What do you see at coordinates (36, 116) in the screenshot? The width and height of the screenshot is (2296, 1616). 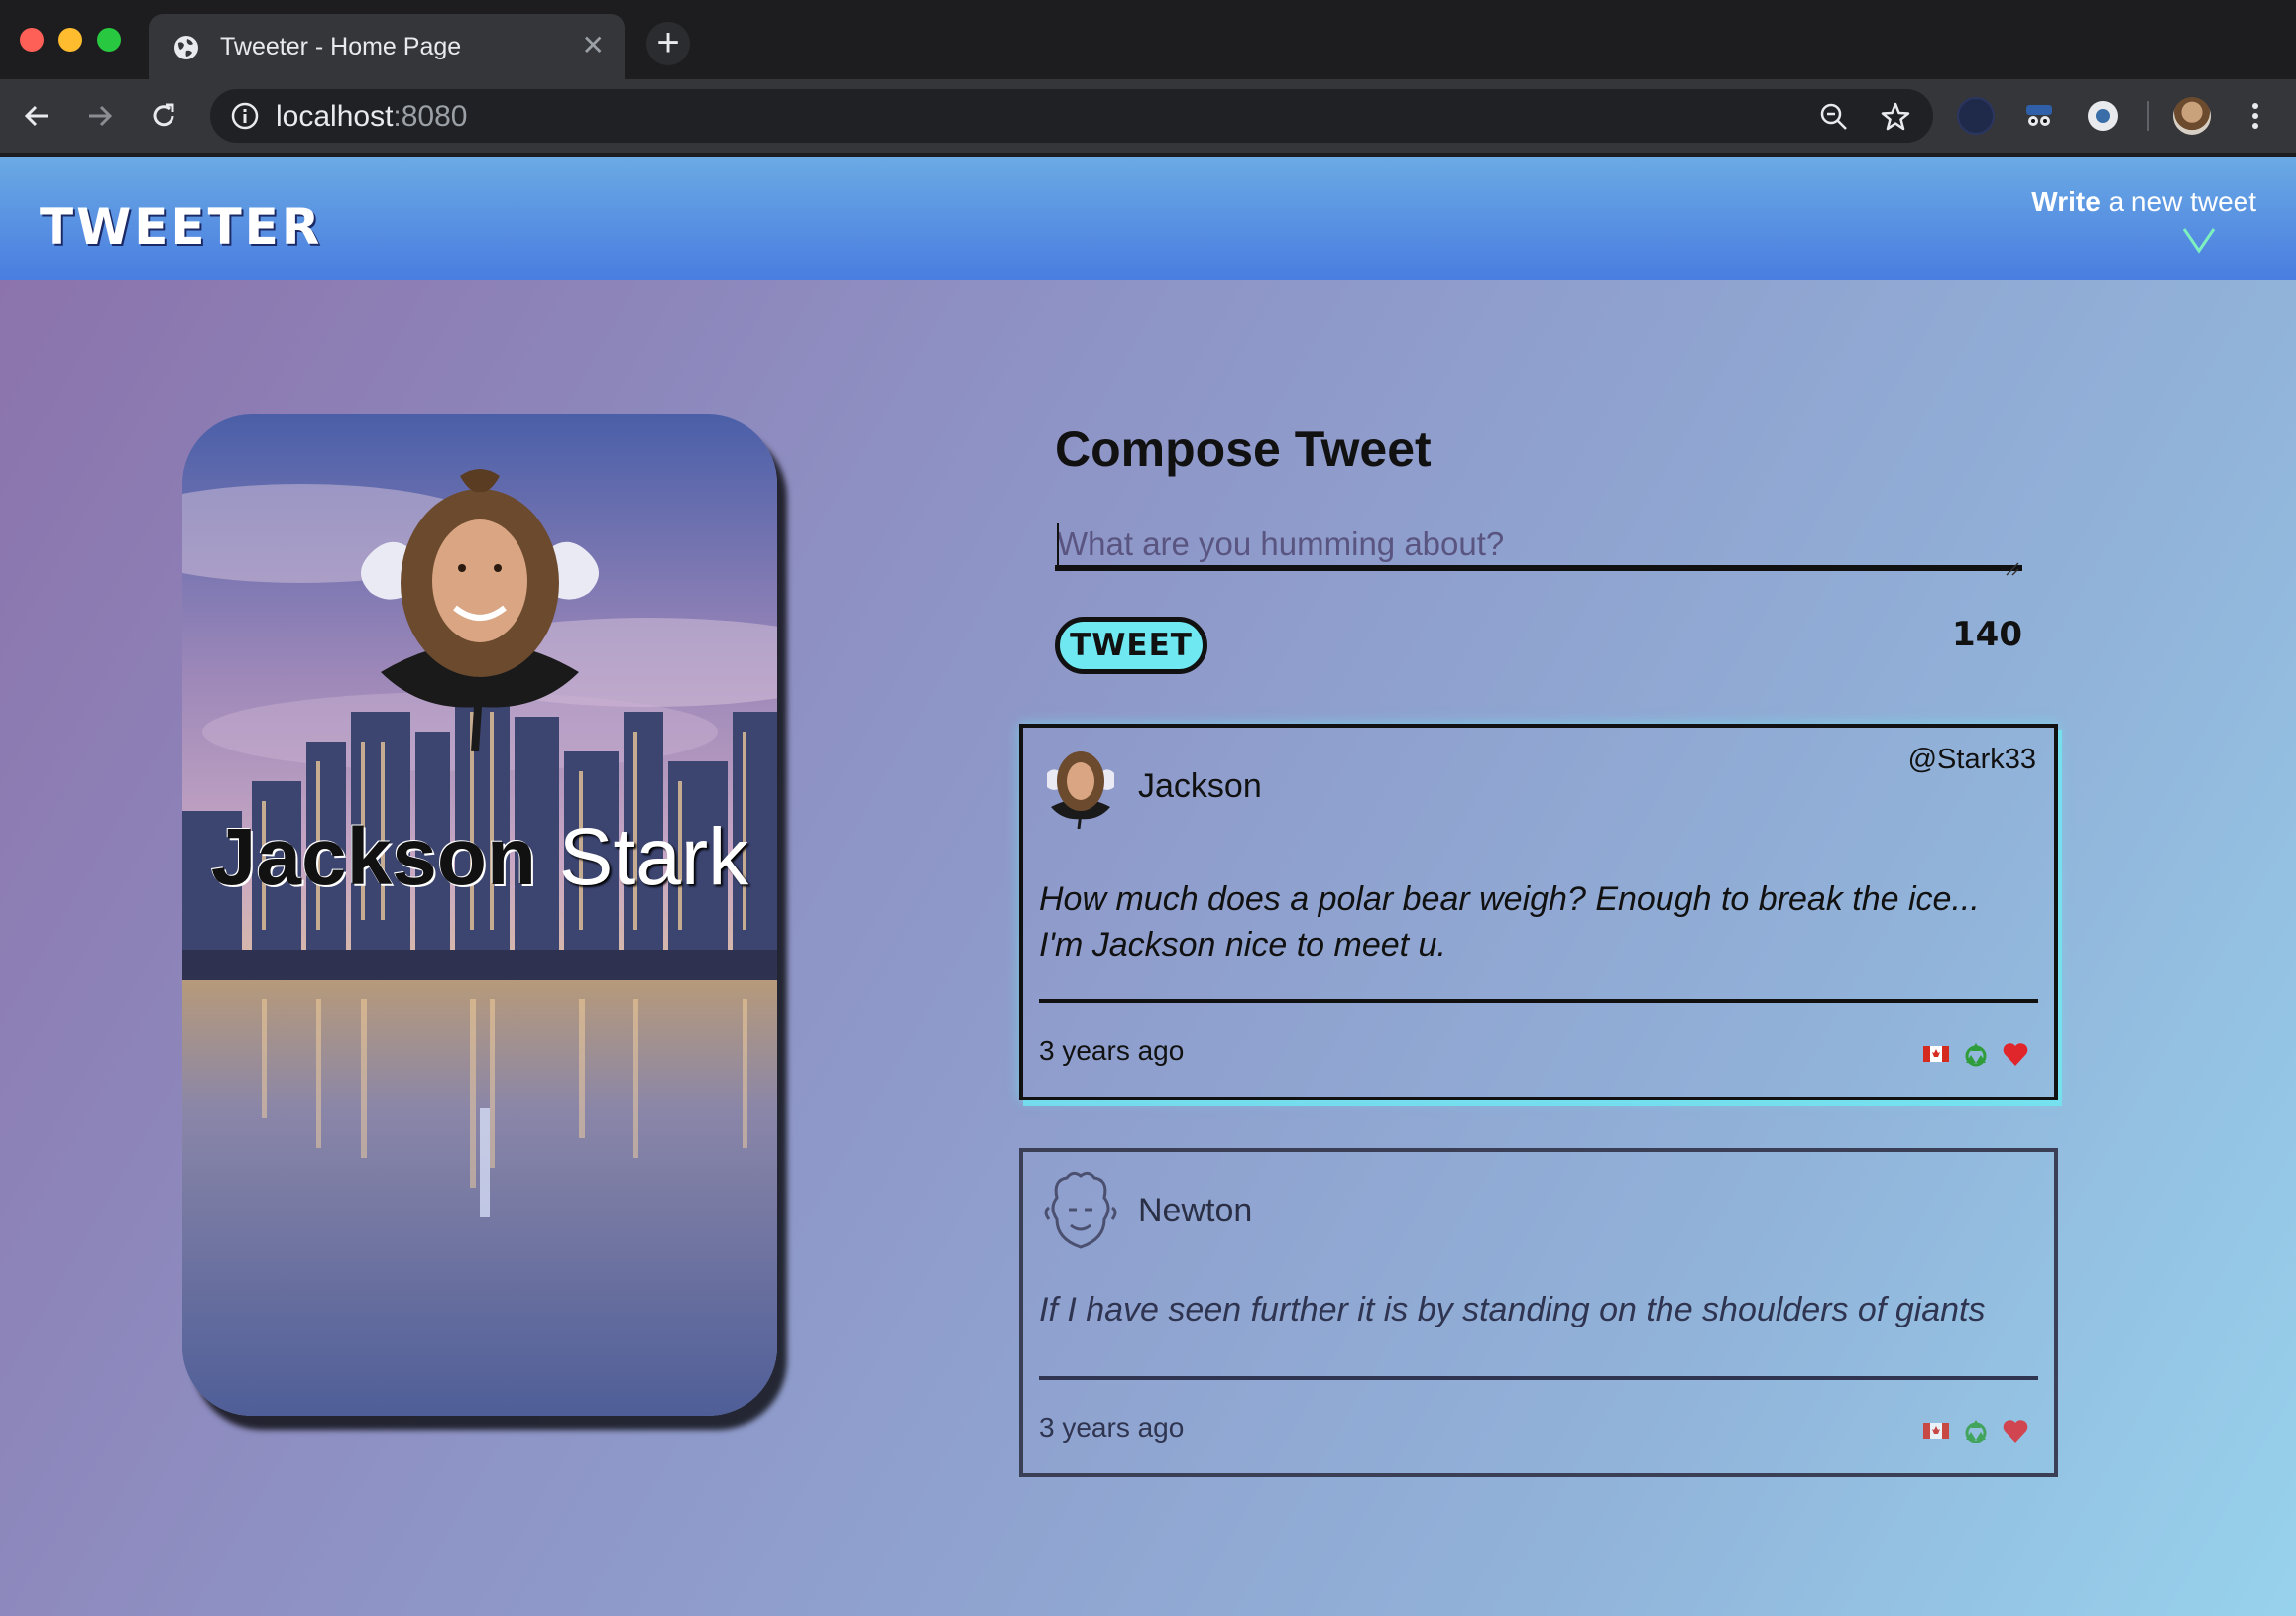 I see `back-icon` at bounding box center [36, 116].